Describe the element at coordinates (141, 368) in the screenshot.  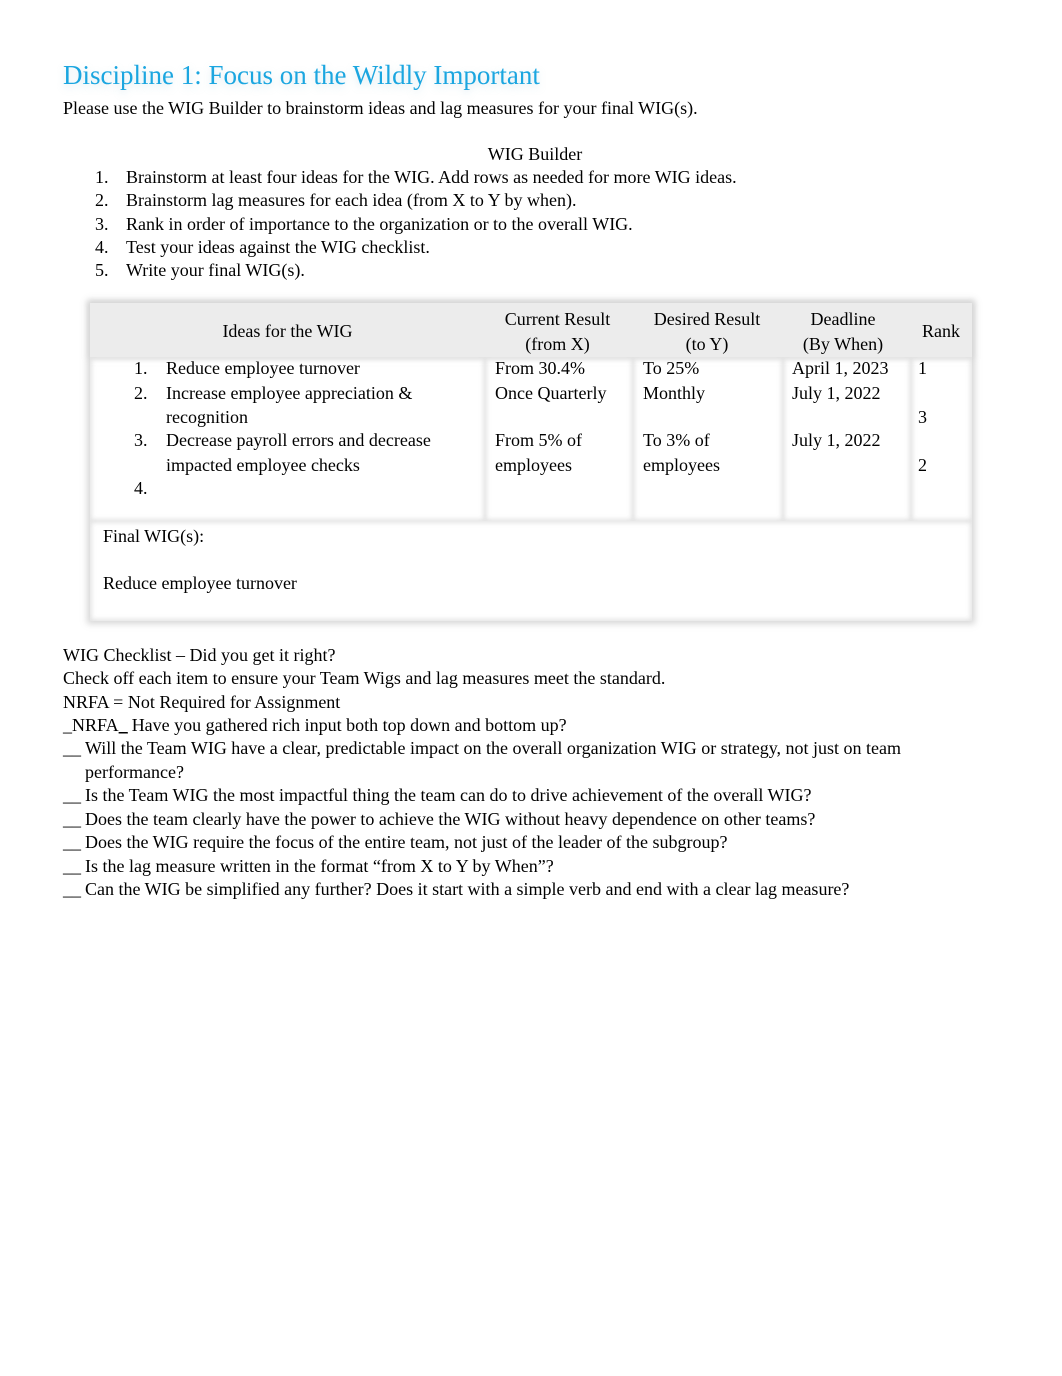
I see `row-number: 1.` at that location.